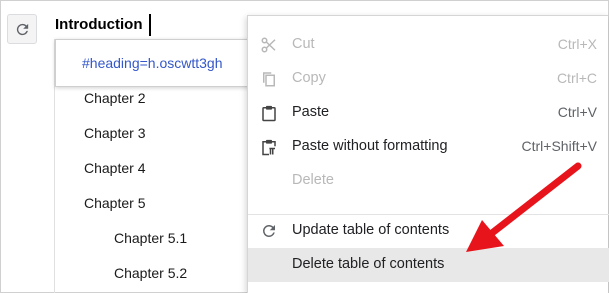 Image resolution: width=609 pixels, height=293 pixels. I want to click on menu-item-delete-toc: Delete table of contents, so click(428, 265).